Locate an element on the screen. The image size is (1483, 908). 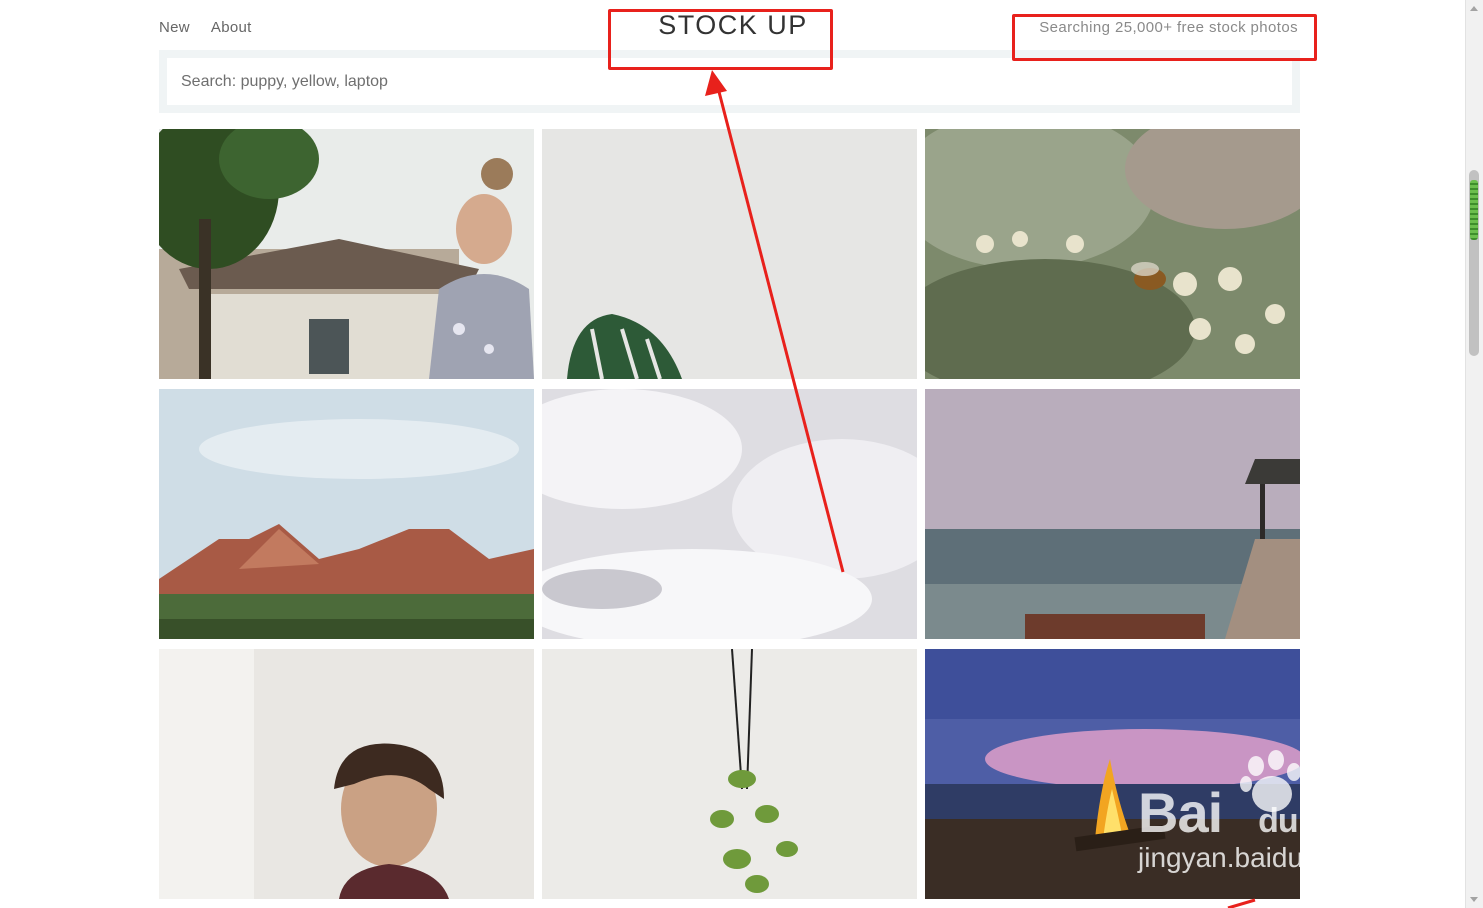
scroll-down-arrow-icon is located at coordinates (1474, 899).